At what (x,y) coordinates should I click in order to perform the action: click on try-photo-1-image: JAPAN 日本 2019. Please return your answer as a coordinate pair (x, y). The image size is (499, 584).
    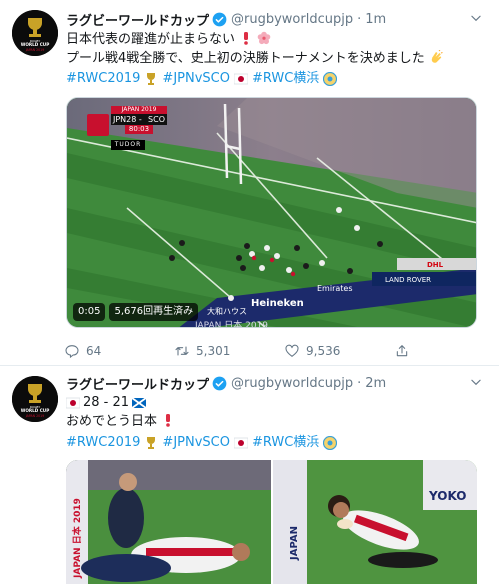
    Looking at the image, I should click on (168, 522).